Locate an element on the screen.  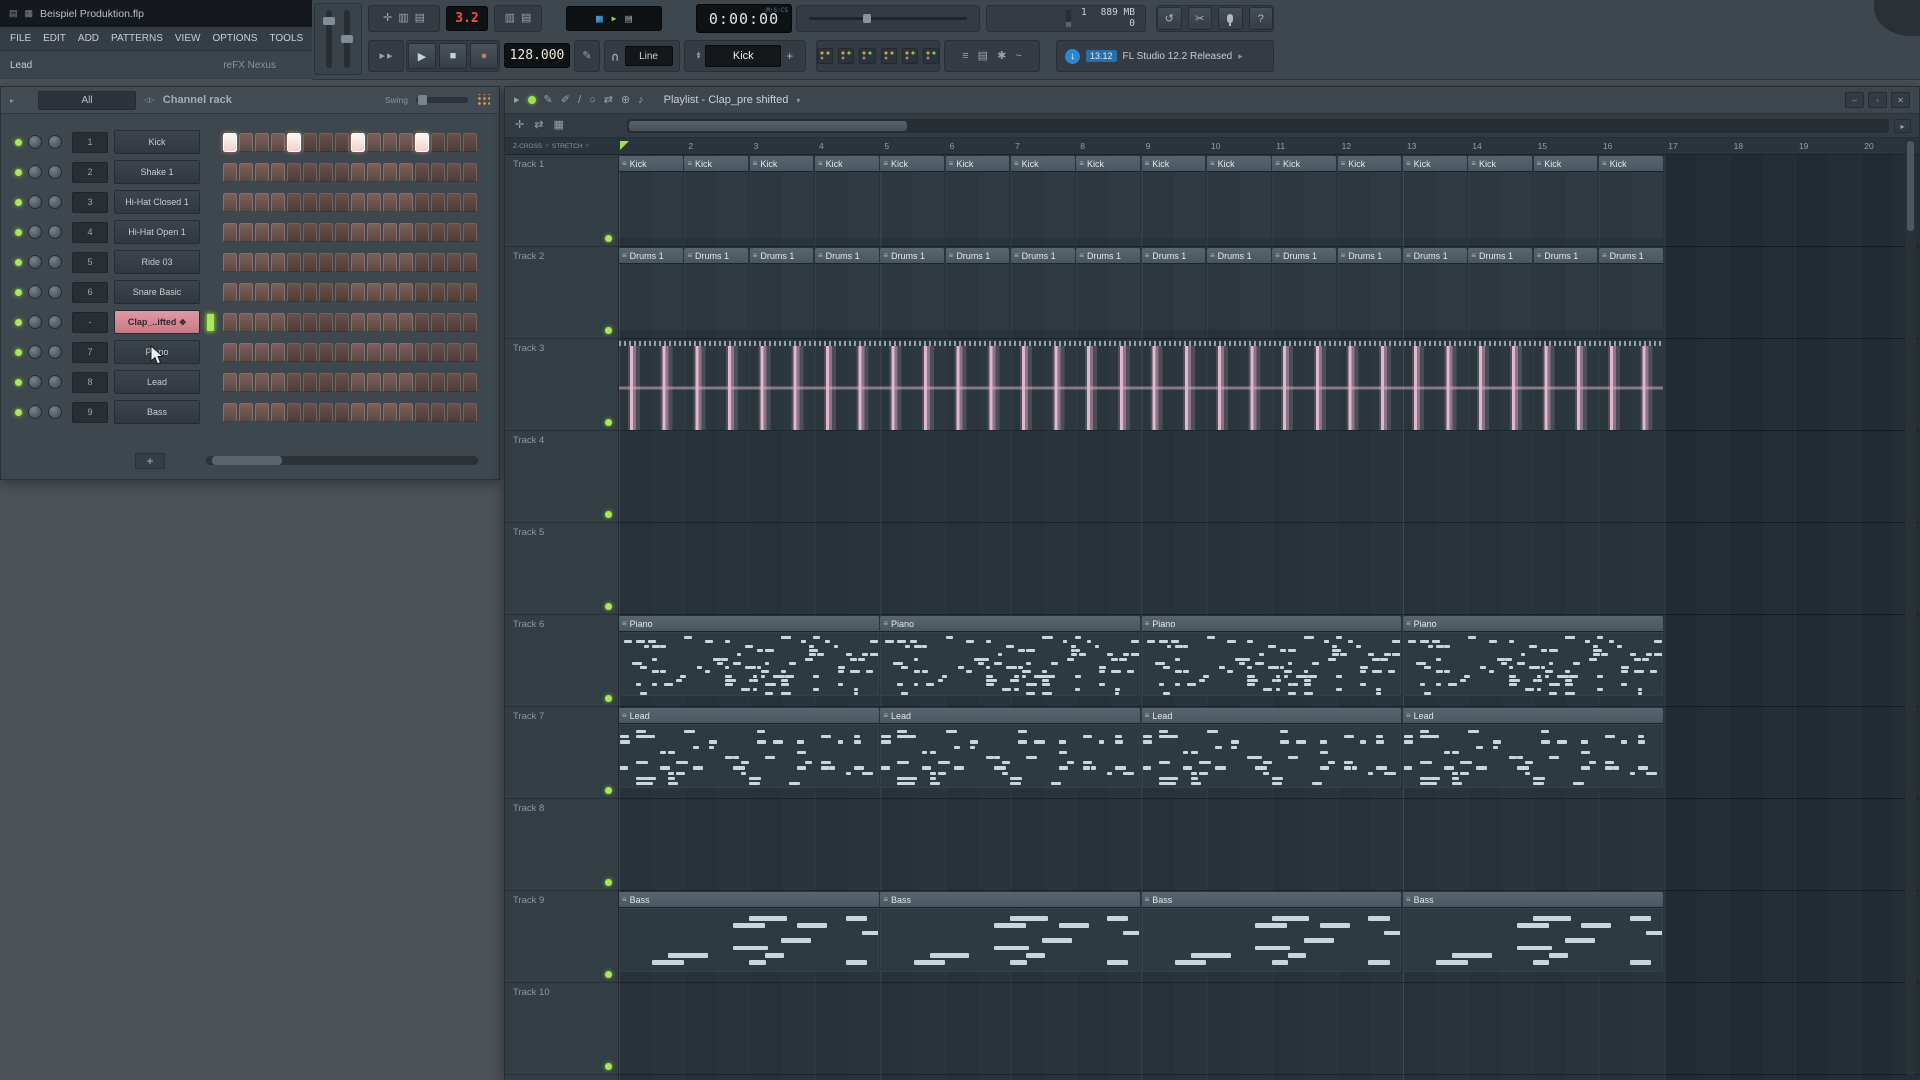
close-button: ✕ is located at coordinates (1900, 100).